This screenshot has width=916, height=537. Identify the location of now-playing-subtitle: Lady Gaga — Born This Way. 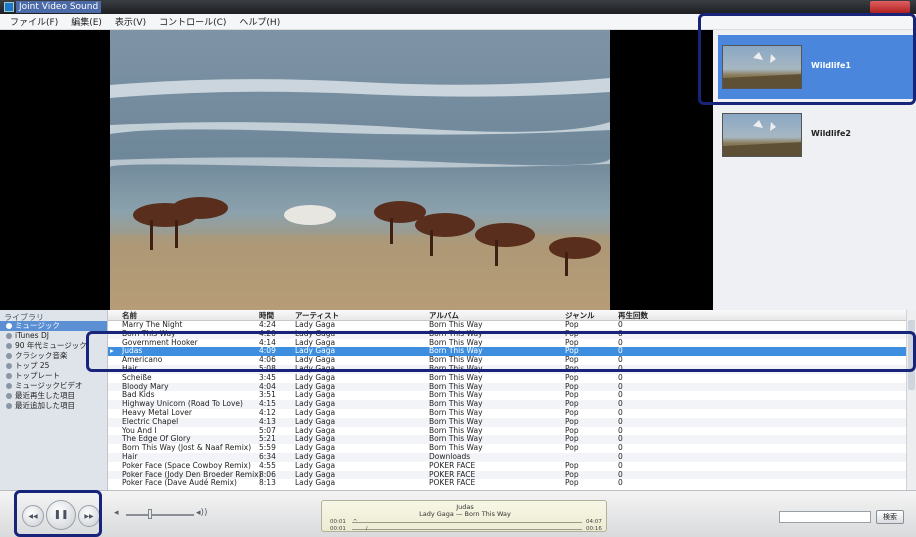
(465, 514).